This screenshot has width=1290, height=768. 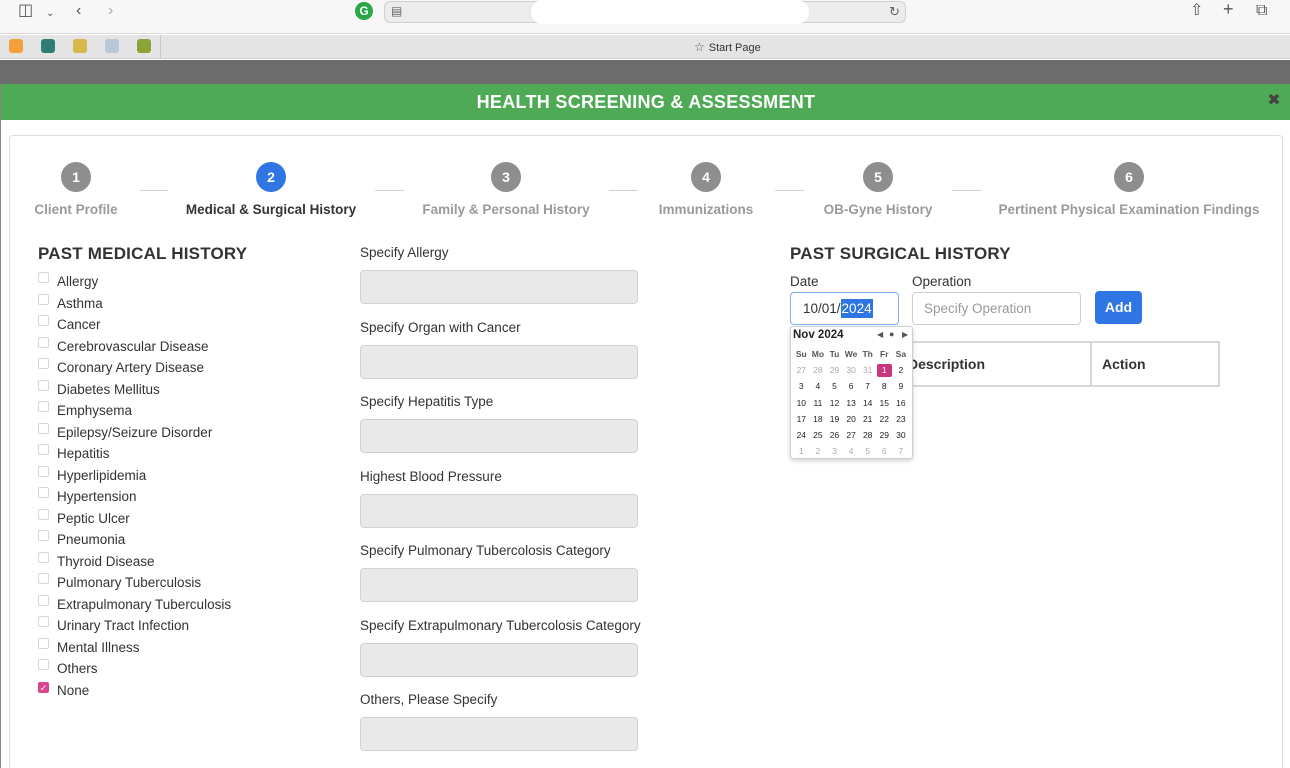 I want to click on checklist-item: Diabetes Mellitus, so click(x=134, y=390).